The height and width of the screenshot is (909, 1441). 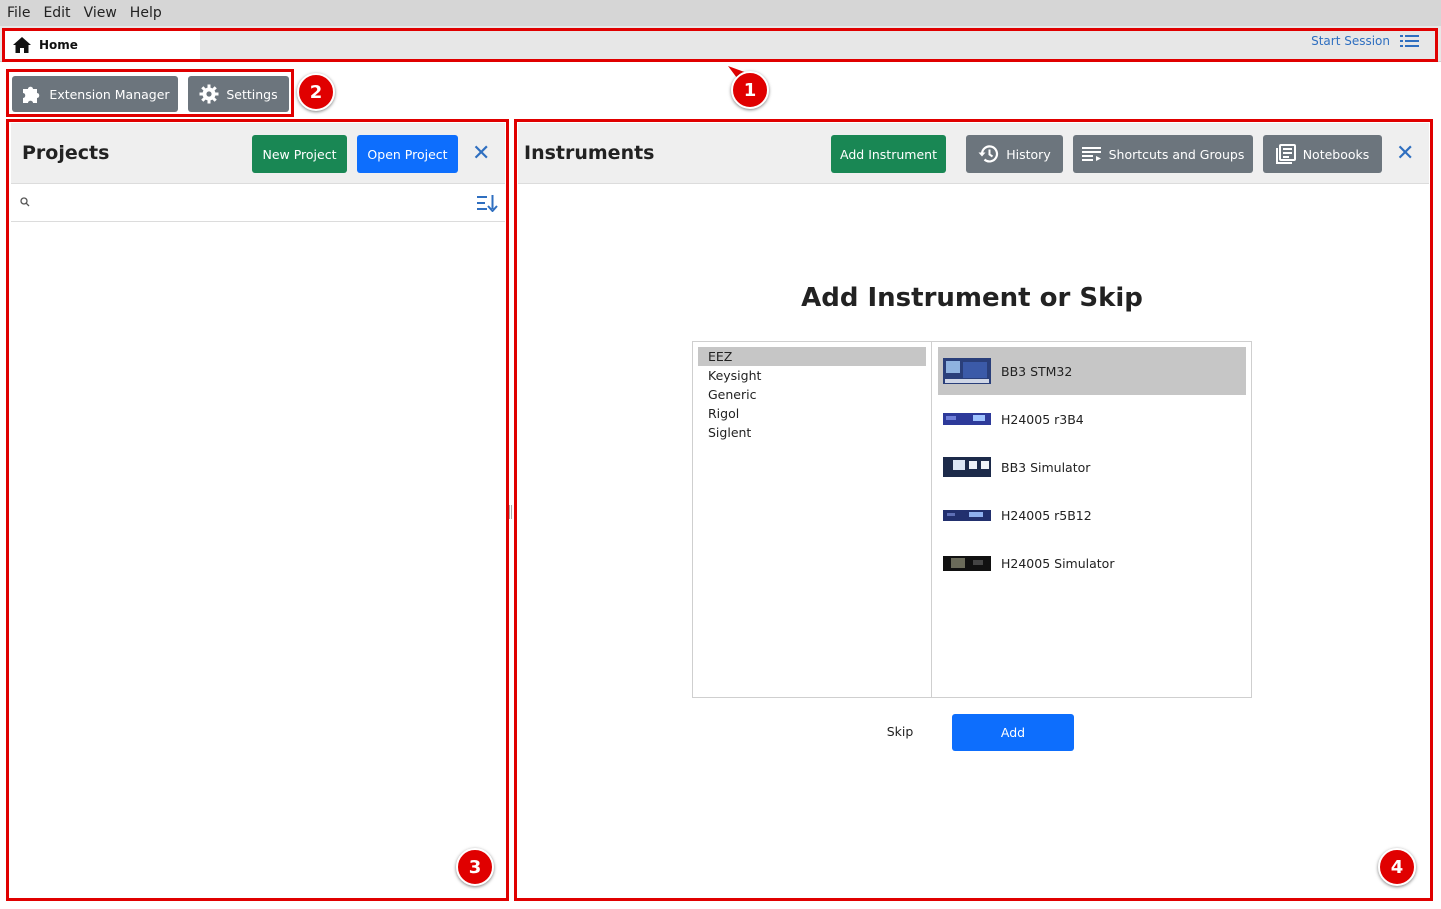 What do you see at coordinates (475, 867) in the screenshot?
I see `annotation-badge-3: 3` at bounding box center [475, 867].